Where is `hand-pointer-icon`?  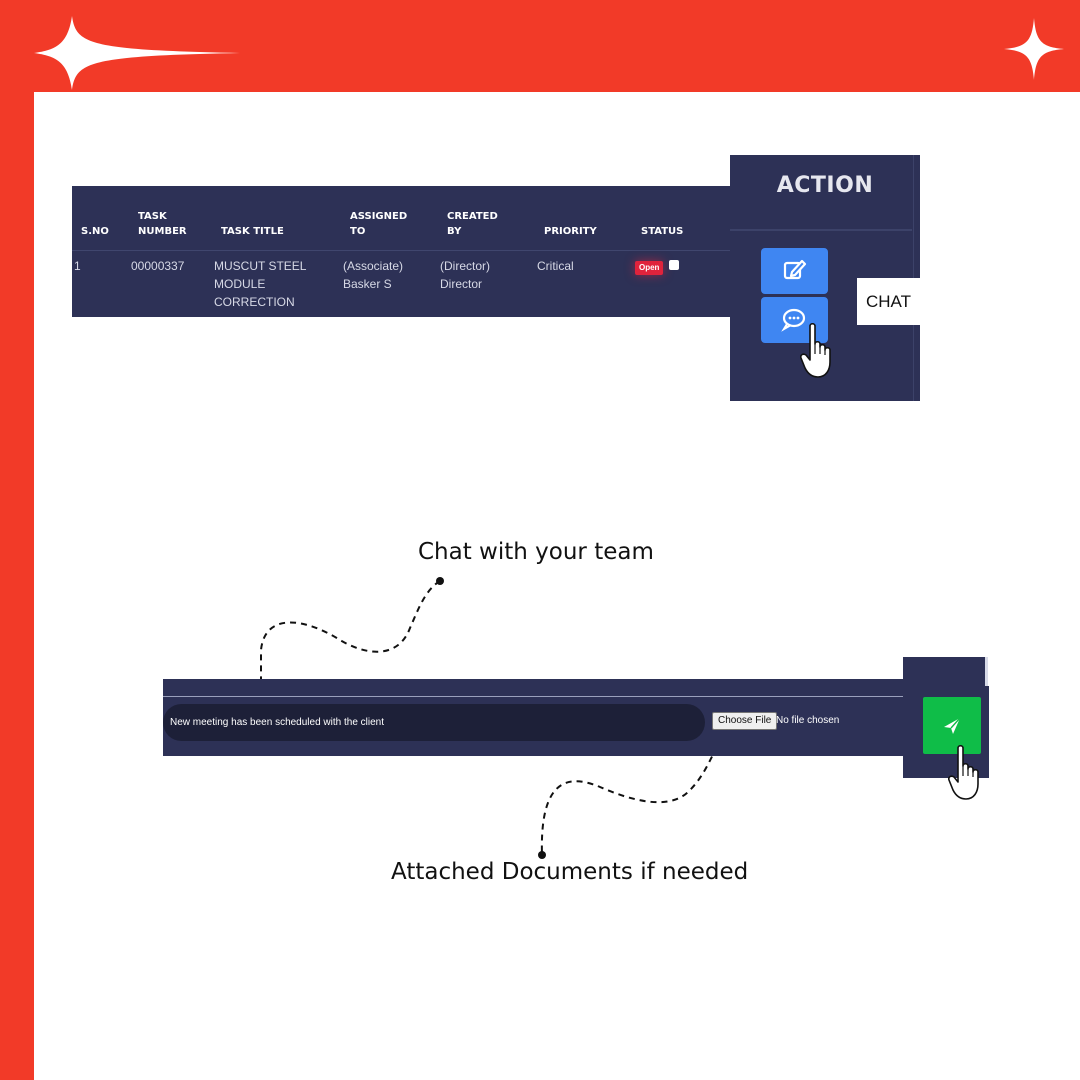
hand-pointer-icon is located at coordinates (963, 772).